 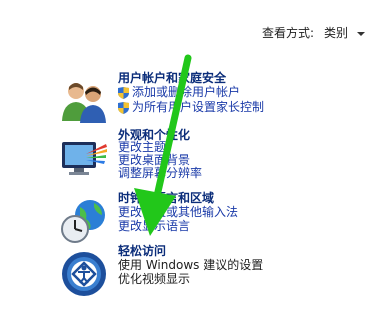 What do you see at coordinates (84, 158) in the screenshot?
I see `appearance-monitor-icon` at bounding box center [84, 158].